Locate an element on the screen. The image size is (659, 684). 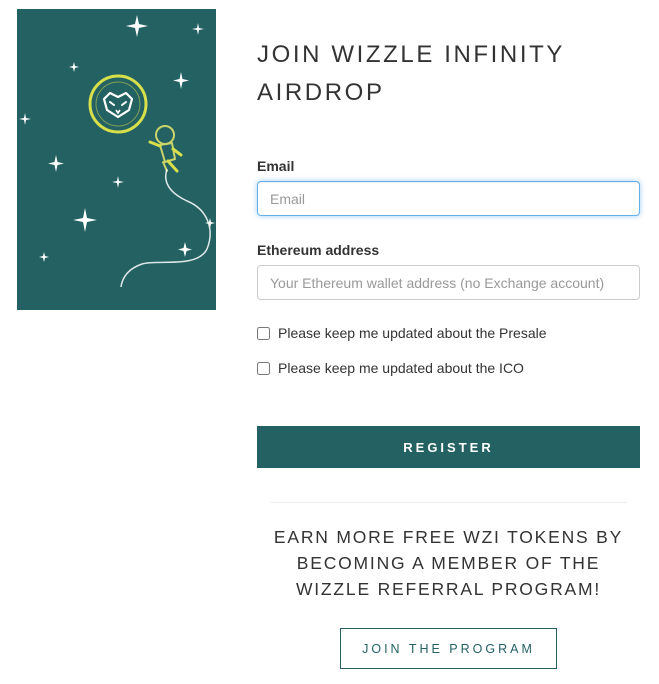
ico-updates-label: Please keep me updated about the ICO is located at coordinates (401, 368).